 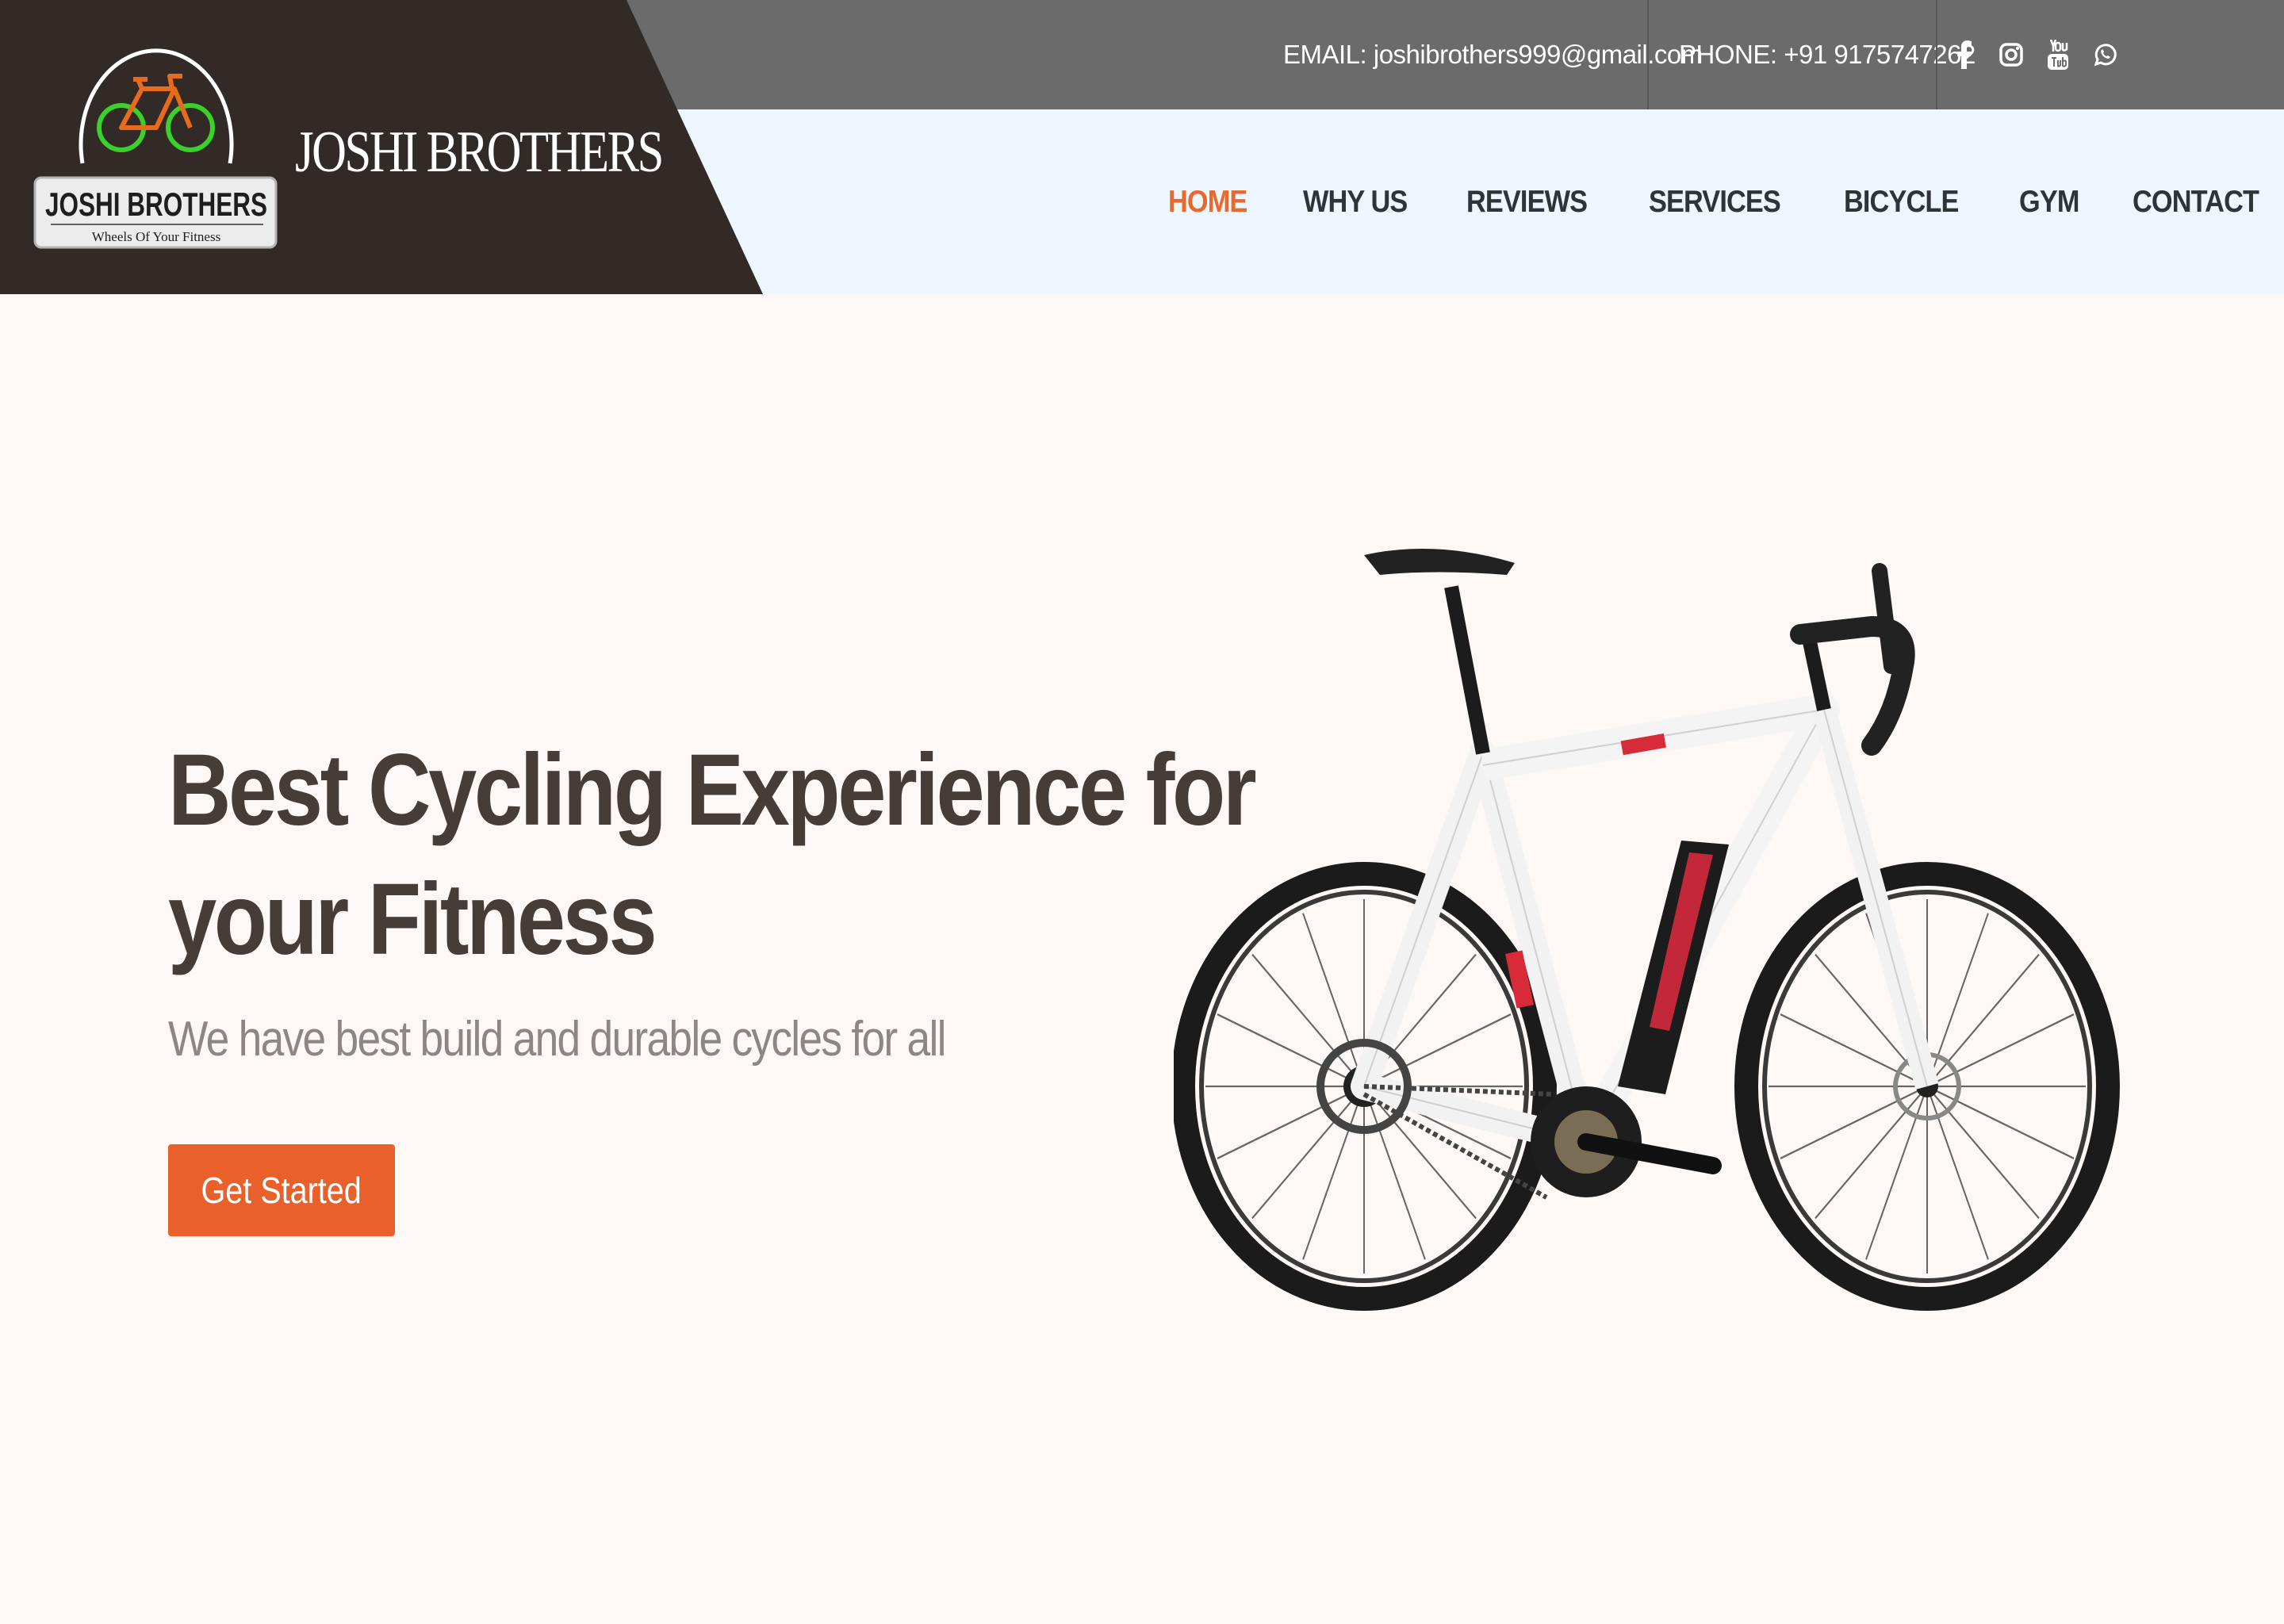 I want to click on phone-contact: PHONE: +91 9175747262, so click(x=1827, y=54).